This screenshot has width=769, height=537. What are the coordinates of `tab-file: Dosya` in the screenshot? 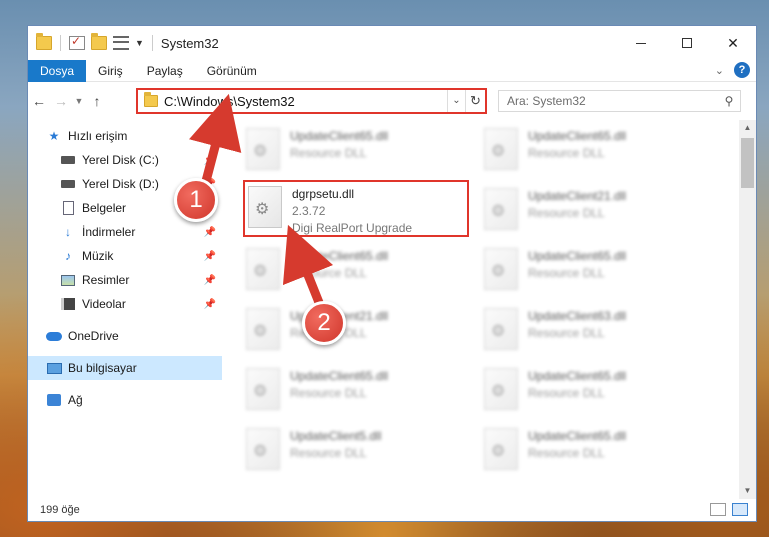 It's located at (57, 70).